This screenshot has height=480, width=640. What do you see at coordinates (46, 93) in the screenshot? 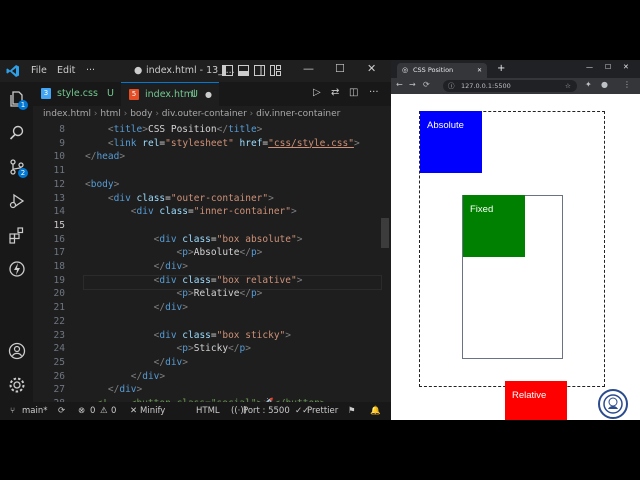
I see `css-file-icon: 3` at bounding box center [46, 93].